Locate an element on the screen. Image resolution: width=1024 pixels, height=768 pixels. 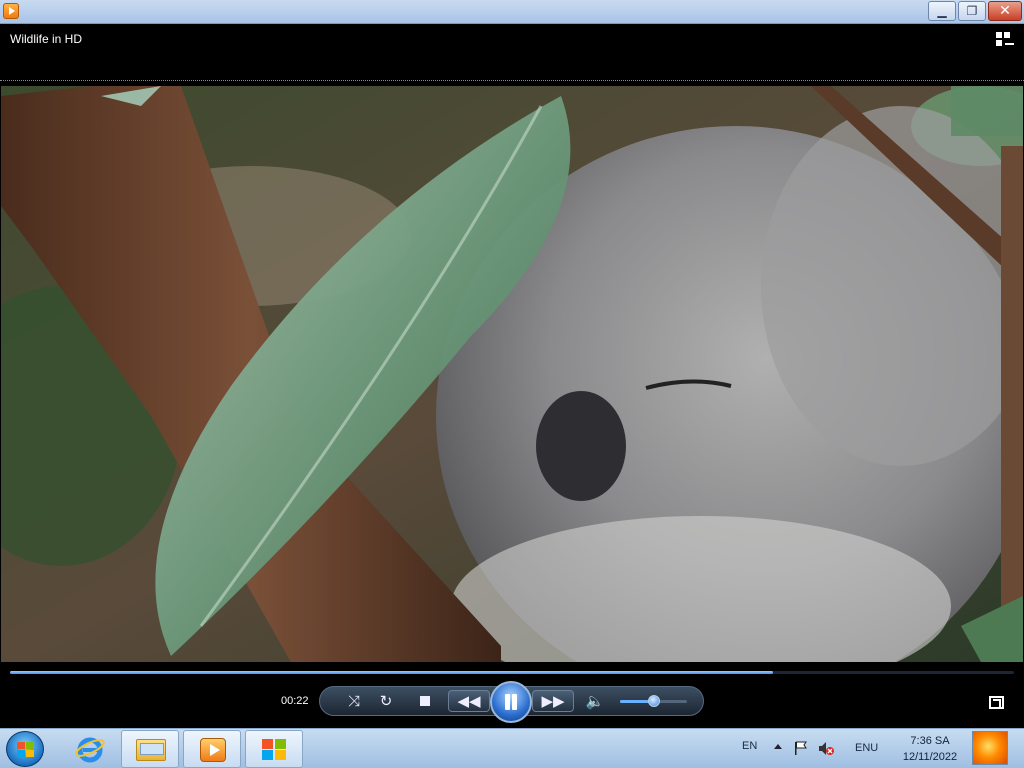
start-button is located at coordinates (25, 749).